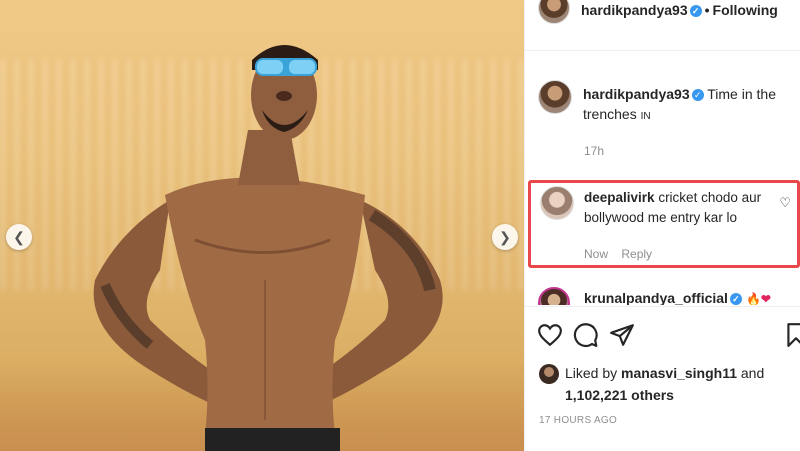 This screenshot has height=451, width=800. Describe the element at coordinates (636, 254) in the screenshot. I see `reply-button: Reply` at that location.